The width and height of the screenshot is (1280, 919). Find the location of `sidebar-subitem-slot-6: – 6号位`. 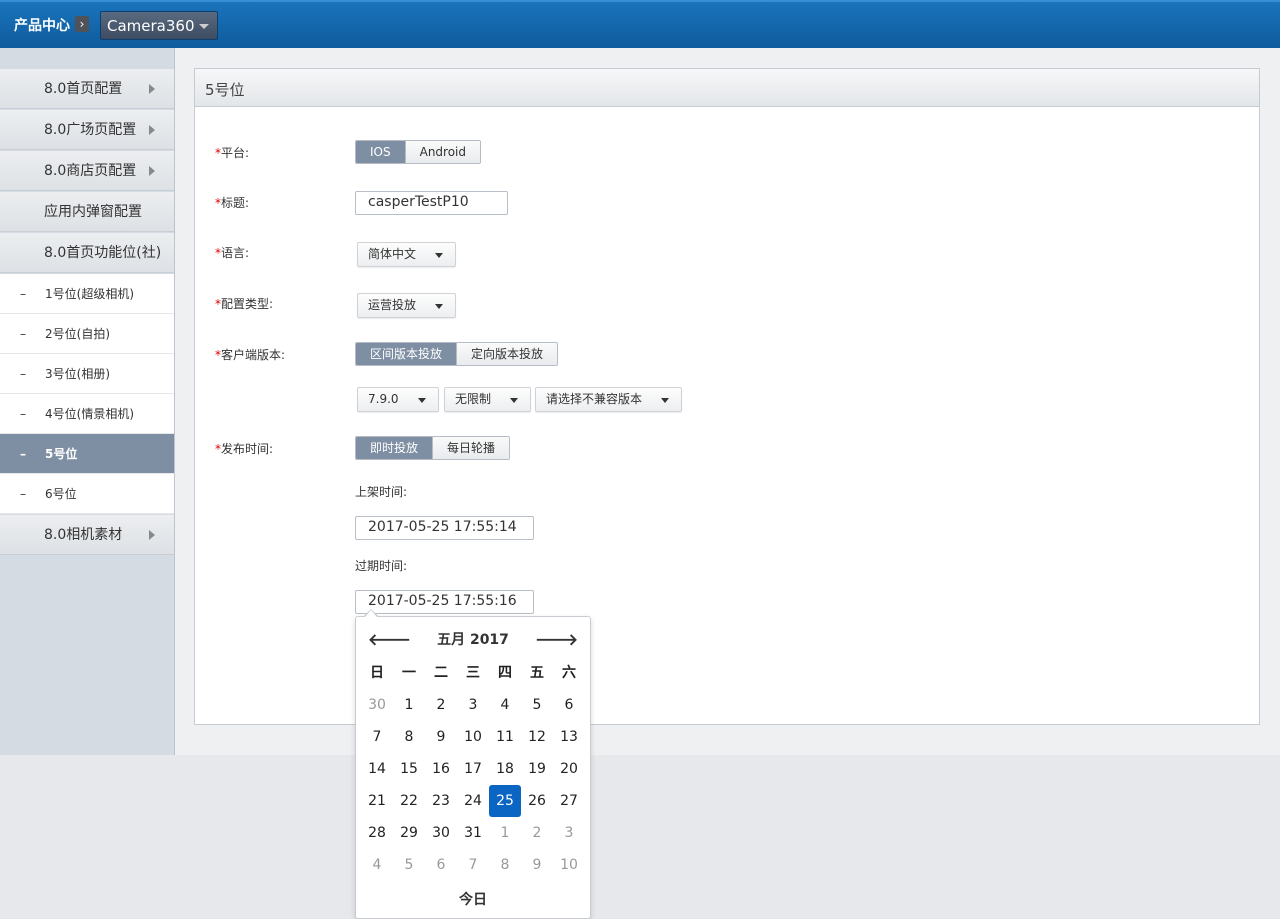

sidebar-subitem-slot-6: – 6号位 is located at coordinates (87, 494).